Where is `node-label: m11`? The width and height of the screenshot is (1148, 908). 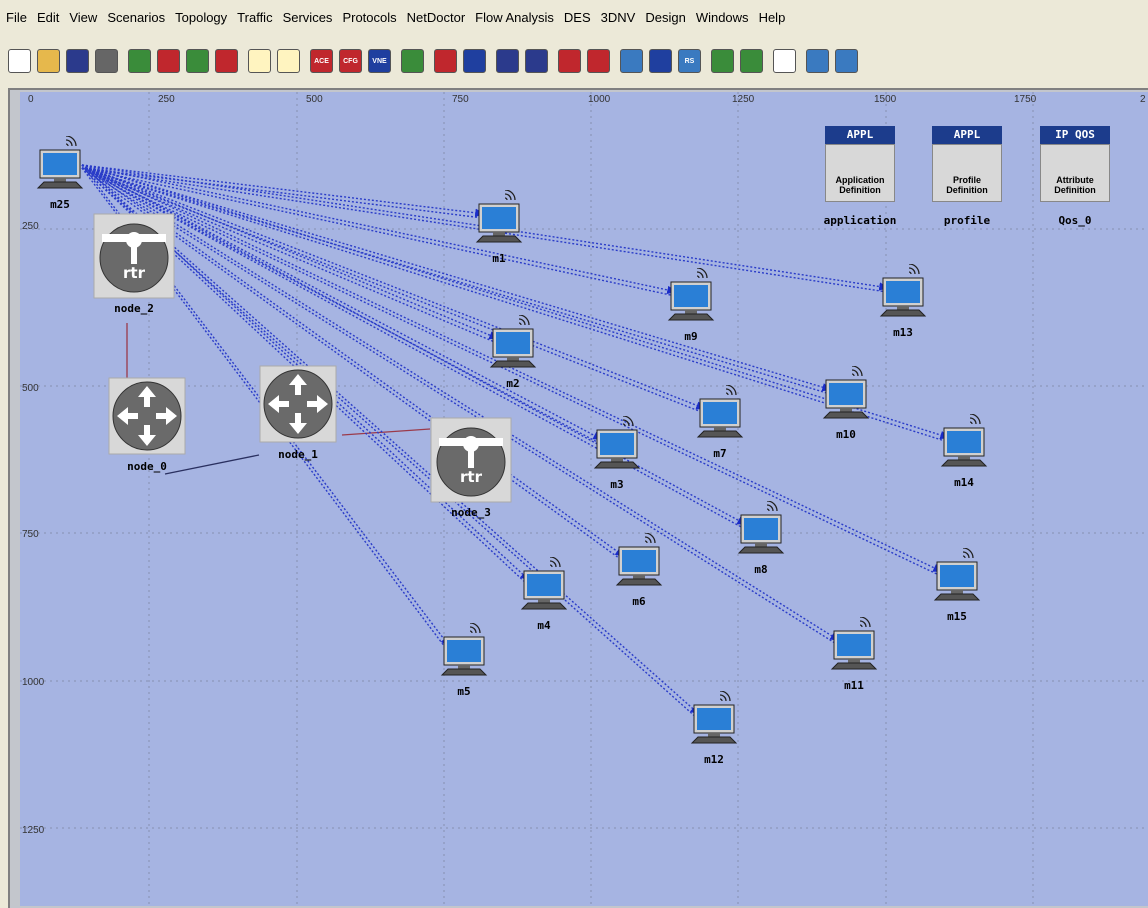
node-label: m11 is located at coordinates (854, 685).